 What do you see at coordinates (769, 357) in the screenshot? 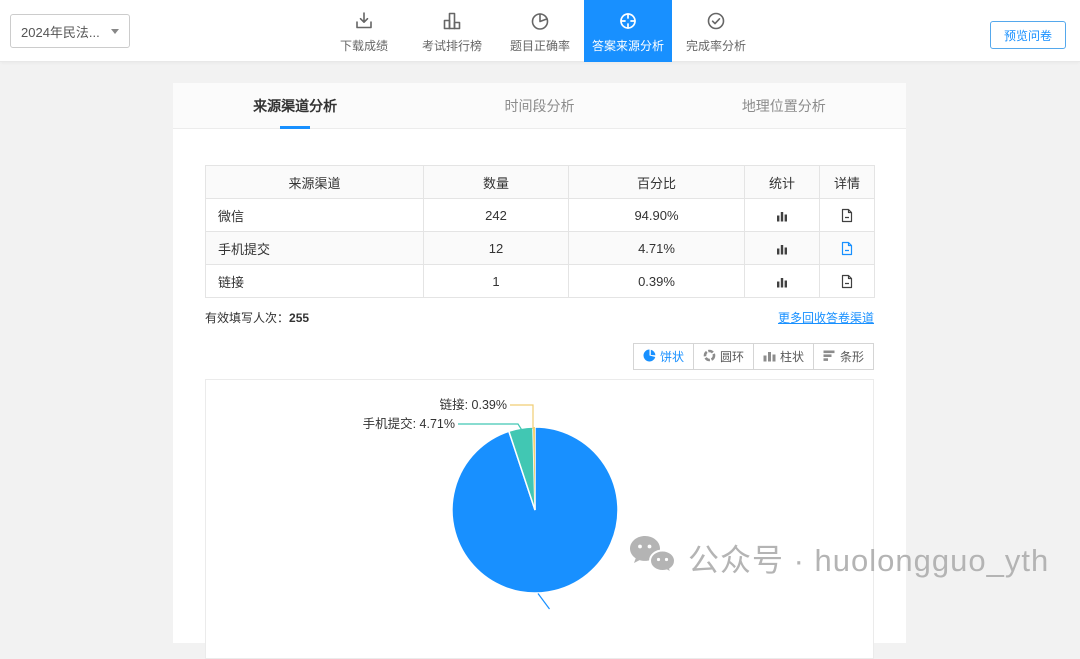
I see `column-chart-icon` at bounding box center [769, 357].